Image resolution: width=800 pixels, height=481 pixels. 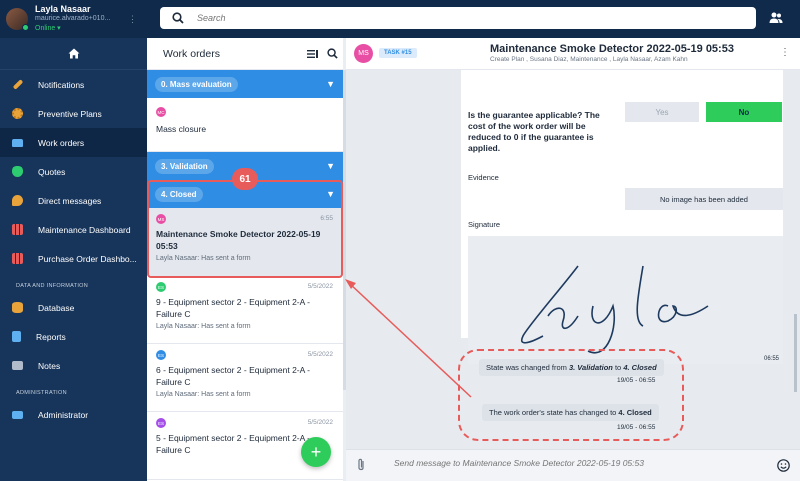 What do you see at coordinates (51, 336) in the screenshot?
I see `sidebar-item-label: Reports` at bounding box center [51, 336].